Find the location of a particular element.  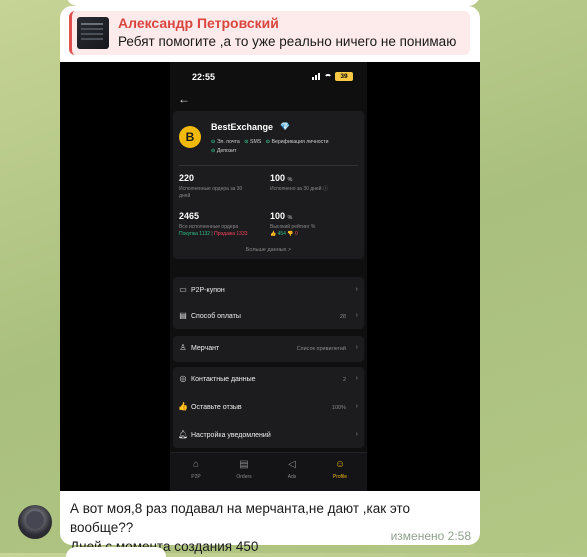

verification-item: ⊙ Депозит is located at coordinates (224, 151).